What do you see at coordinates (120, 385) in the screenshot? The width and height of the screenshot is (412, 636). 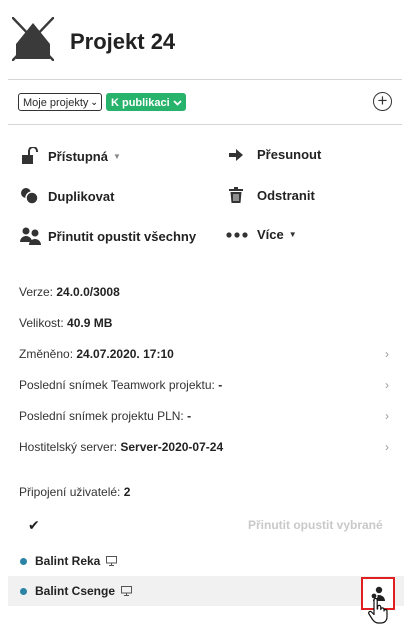 I see `teamwork-snapshot-info: Poslední snímek Teamwork projektu: -` at bounding box center [120, 385].